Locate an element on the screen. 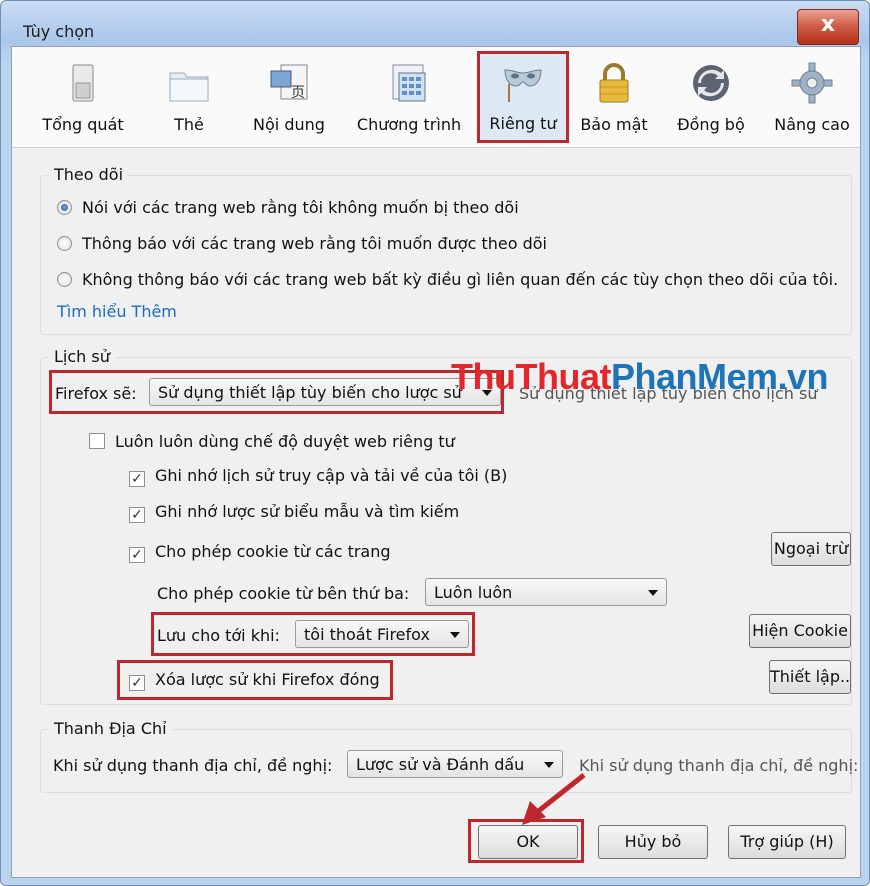  remember-forms-row: ✓ Ghi nhớ lược sử biểu mẫu và tìm kiếm is located at coordinates (294, 512).